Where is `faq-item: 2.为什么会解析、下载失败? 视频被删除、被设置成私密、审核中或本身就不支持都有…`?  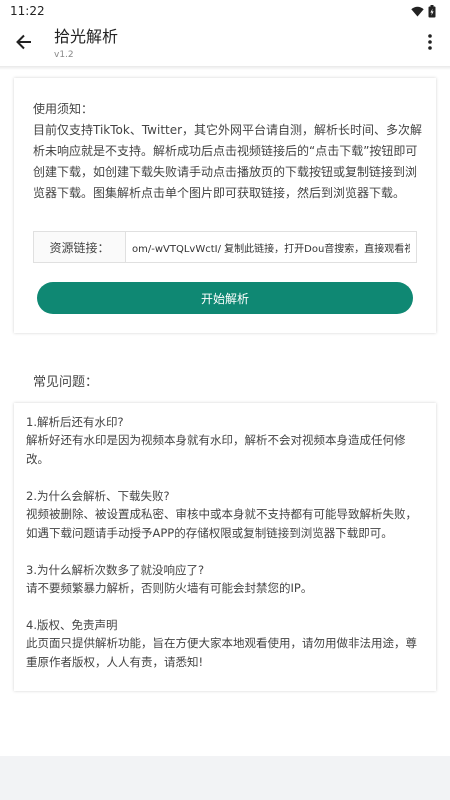
faq-item: 2.为什么会解析、下载失败? 视频被删除、被设置成私密、审核中或本身就不支持都有… is located at coordinates (227, 515).